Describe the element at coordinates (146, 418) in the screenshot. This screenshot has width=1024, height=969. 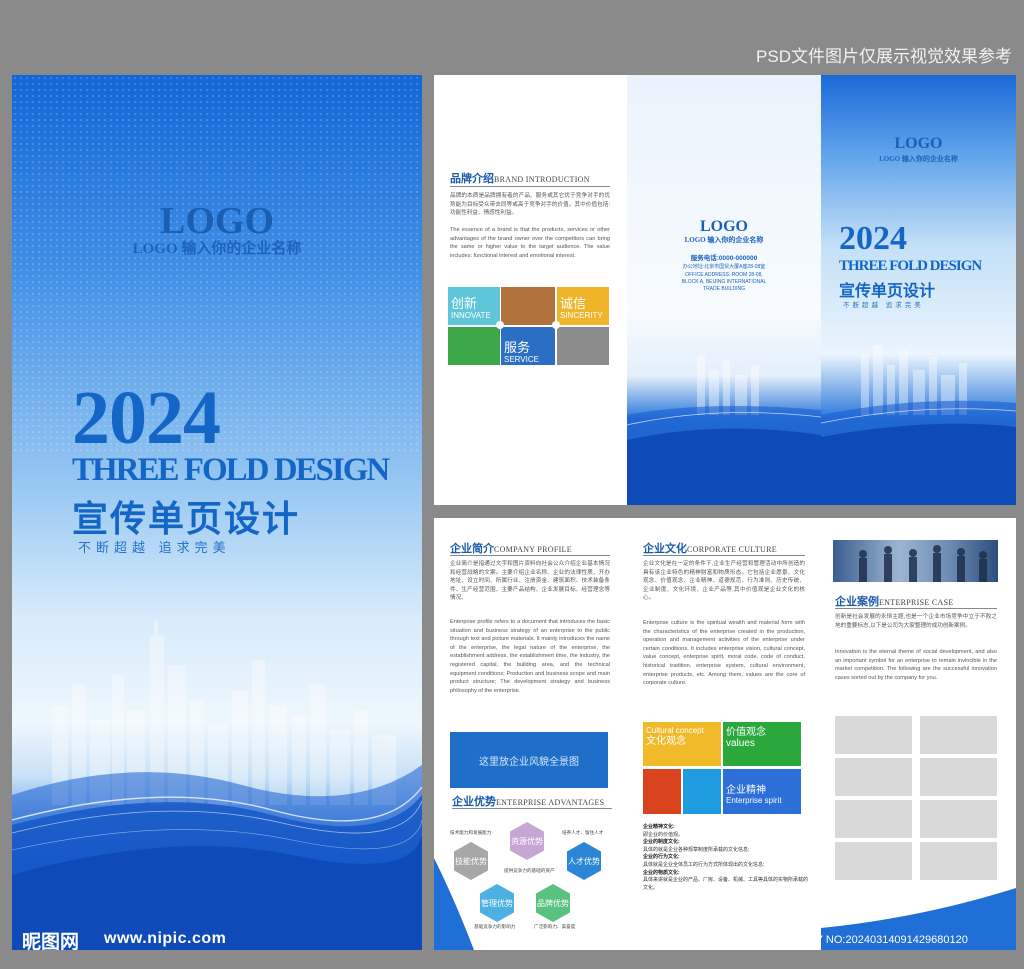
I see `cover-year: 2024` at that location.